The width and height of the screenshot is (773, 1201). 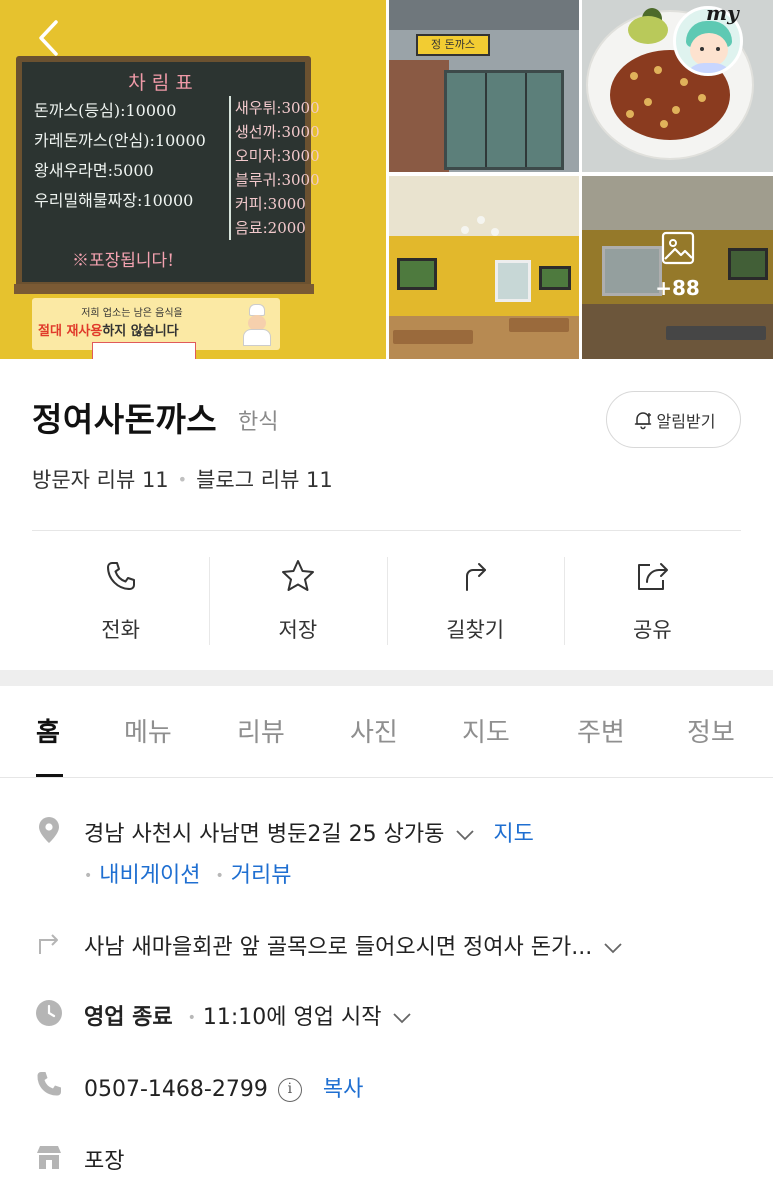 I want to click on notify-button-label: 알림받기, so click(x=686, y=421).